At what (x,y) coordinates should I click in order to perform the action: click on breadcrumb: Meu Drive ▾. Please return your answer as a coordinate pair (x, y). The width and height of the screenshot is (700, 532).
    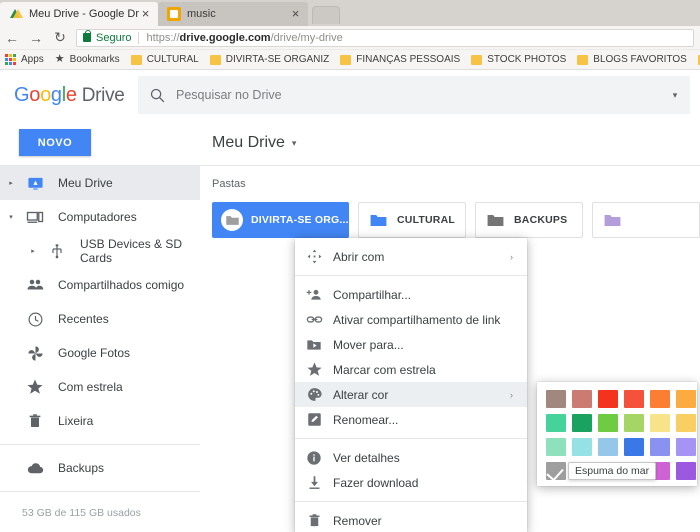
    Looking at the image, I should click on (254, 143).